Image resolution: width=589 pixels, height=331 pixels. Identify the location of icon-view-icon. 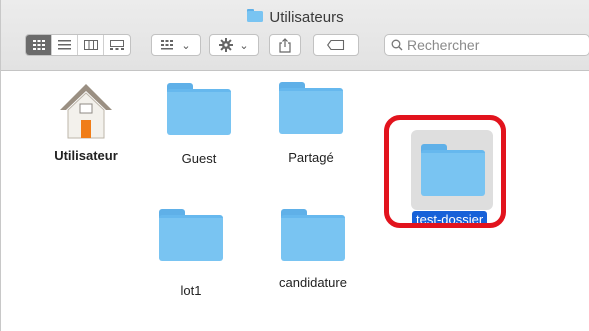
(38, 45).